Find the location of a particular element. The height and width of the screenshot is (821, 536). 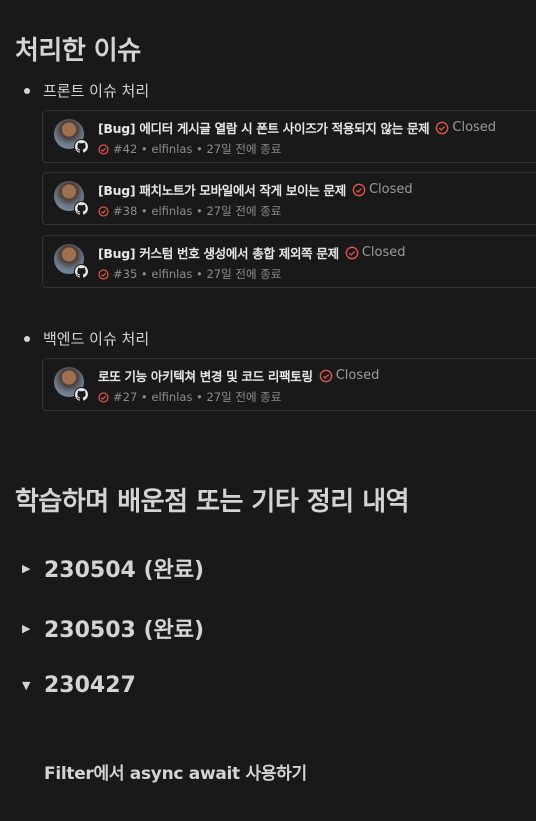

issue-meta: #27 • elfinlas • 27일 전에 종료 is located at coordinates (197, 397).